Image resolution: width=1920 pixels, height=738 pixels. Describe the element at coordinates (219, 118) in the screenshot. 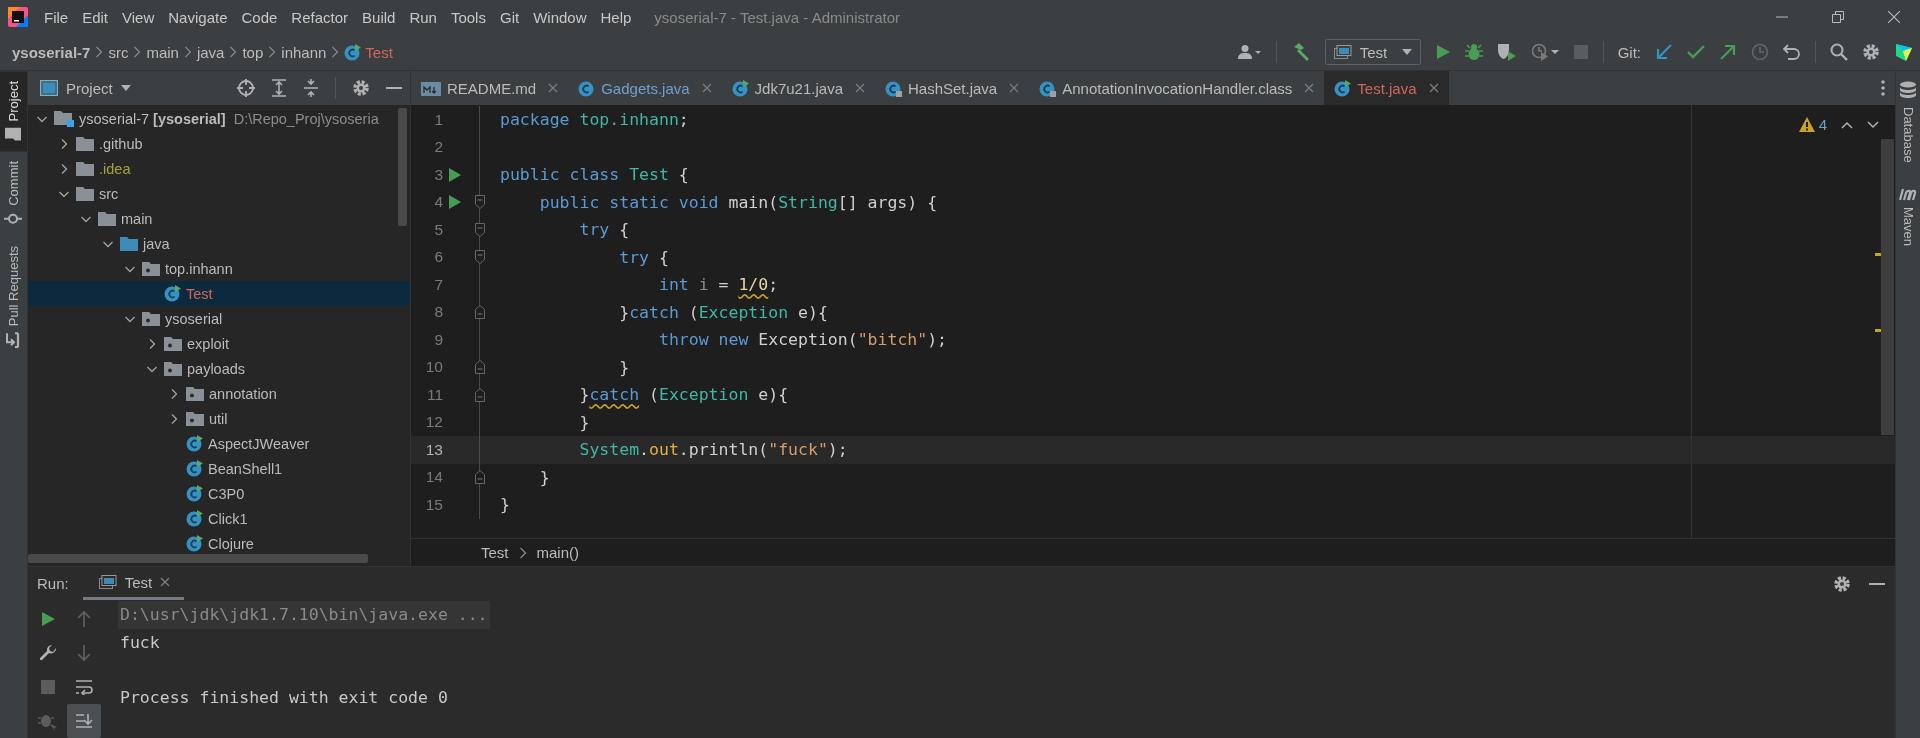

I see `tree-item: ysoserial-7 [ysoserial] D:\Repo_Proj\ysoseria` at that location.